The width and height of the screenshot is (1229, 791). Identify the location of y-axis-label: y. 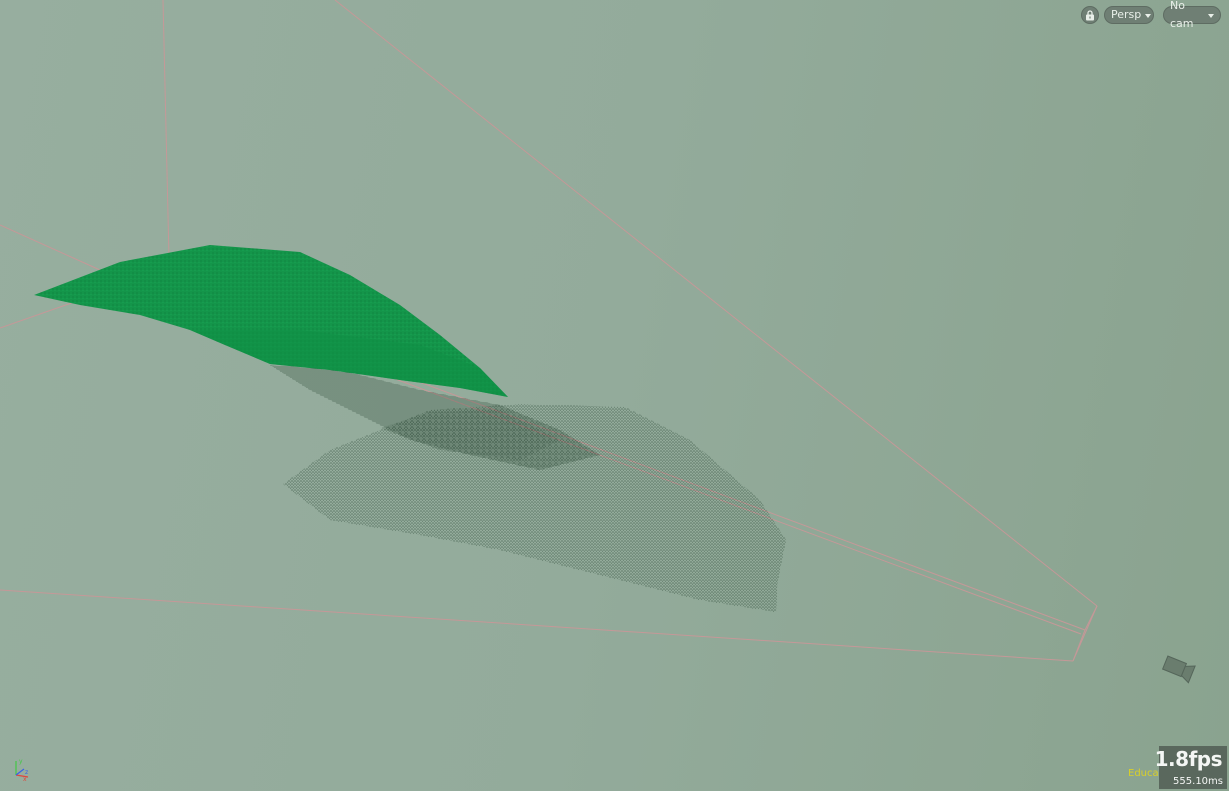
(21, 761).